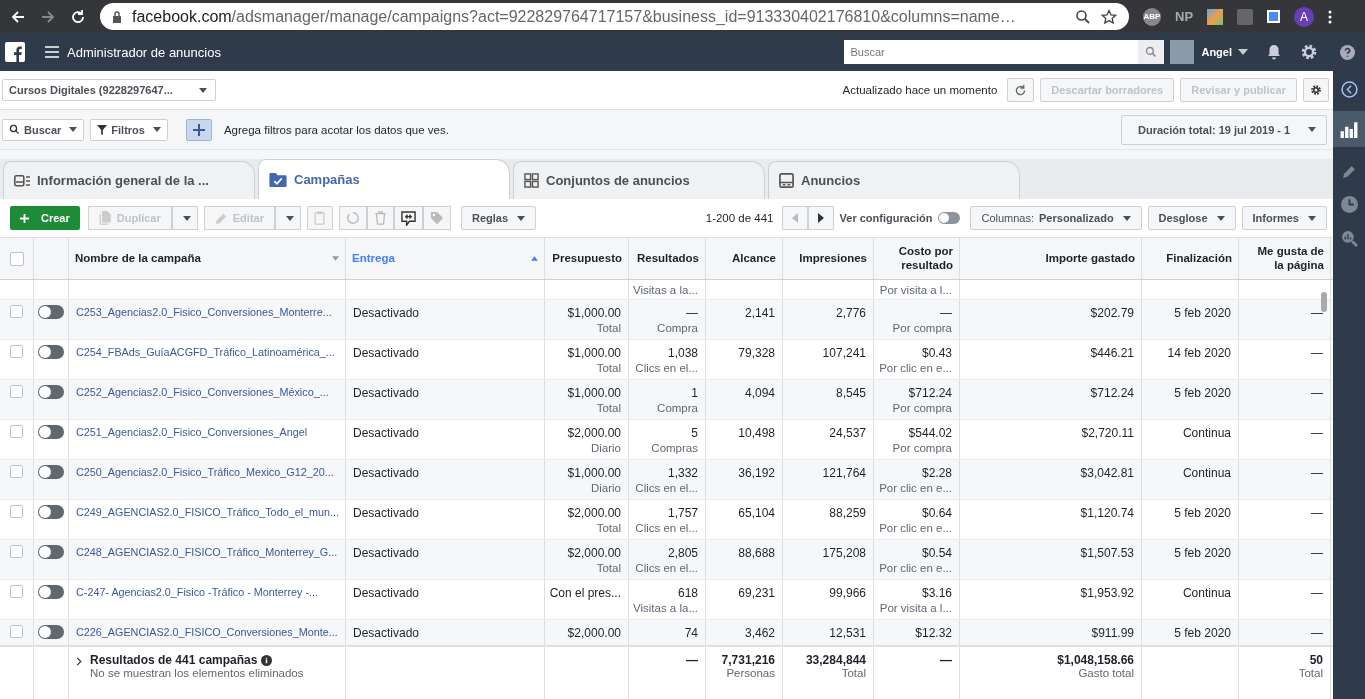 Image resolution: width=1365 pixels, height=699 pixels. What do you see at coordinates (828, 258) in the screenshot?
I see `column-header: Impresiones` at bounding box center [828, 258].